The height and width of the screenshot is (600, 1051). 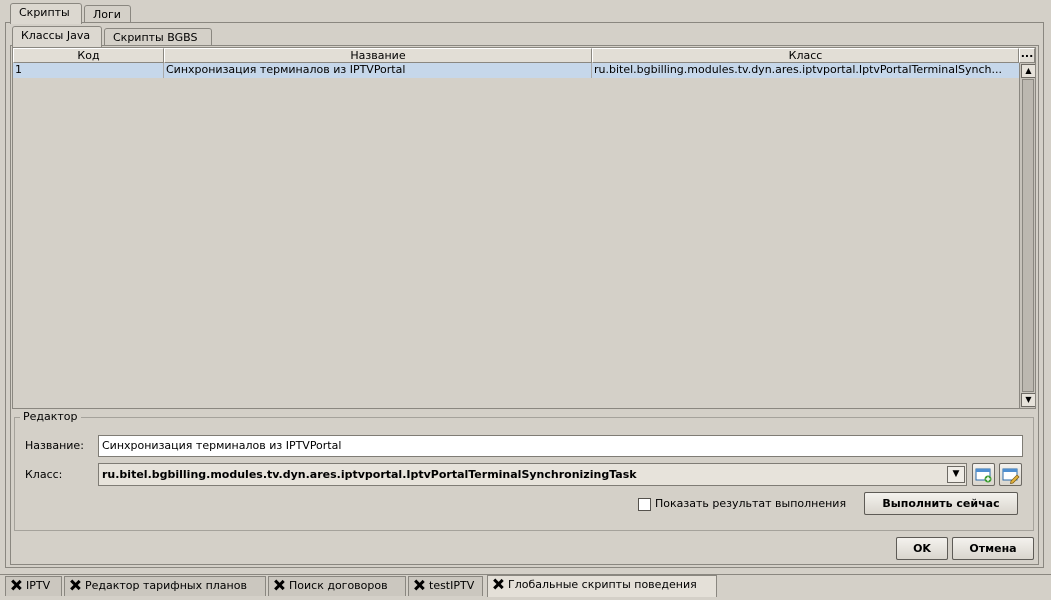 I want to click on doc-tab-global-scripts: Глобальные скрипты поведения, so click(x=602, y=586).